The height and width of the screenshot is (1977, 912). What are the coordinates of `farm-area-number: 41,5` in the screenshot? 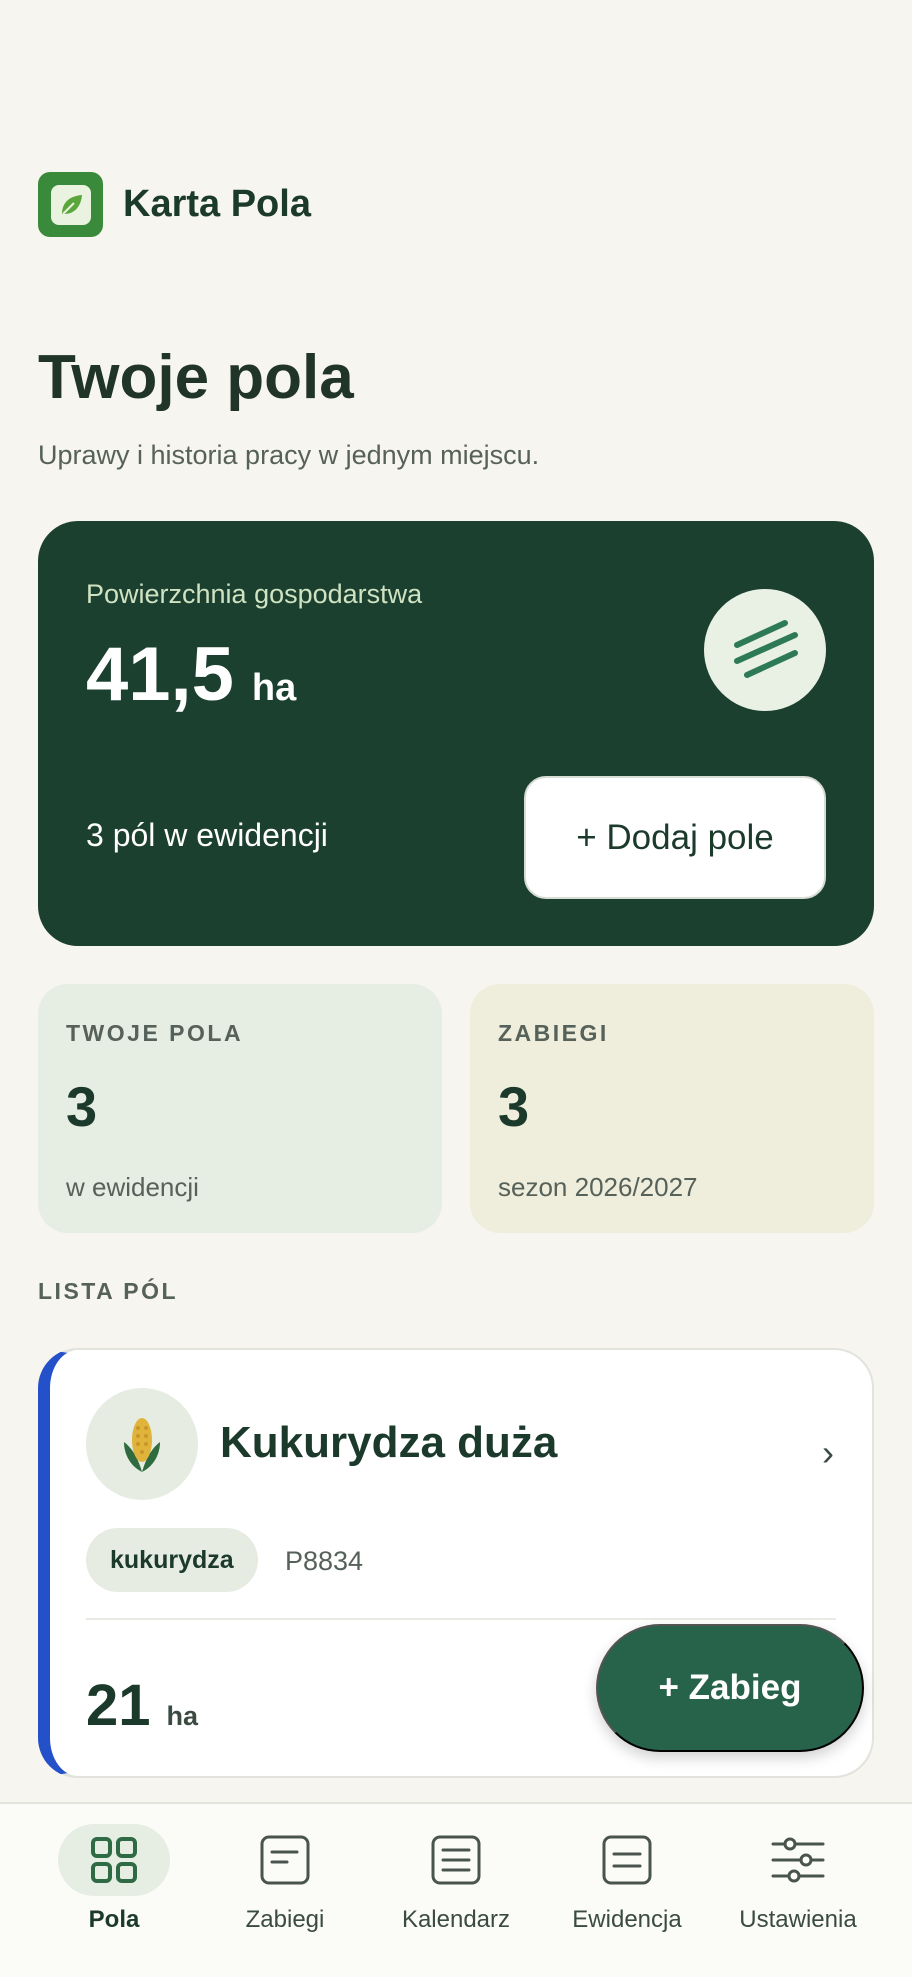 It's located at (160, 674).